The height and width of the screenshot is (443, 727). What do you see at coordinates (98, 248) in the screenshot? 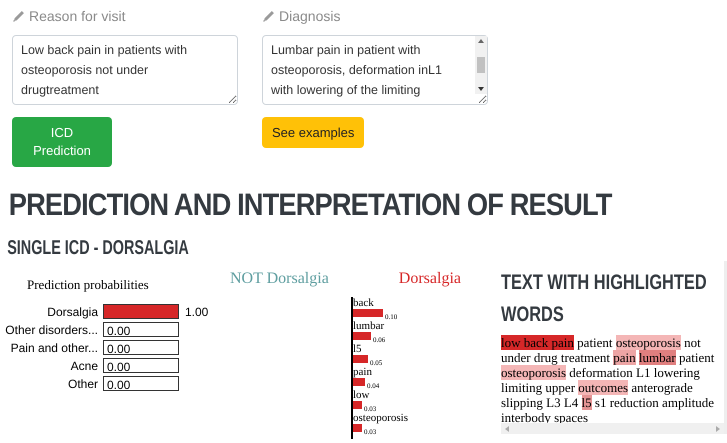
I see `section-heading: SINGLE ICD - DORSALGIA` at bounding box center [98, 248].